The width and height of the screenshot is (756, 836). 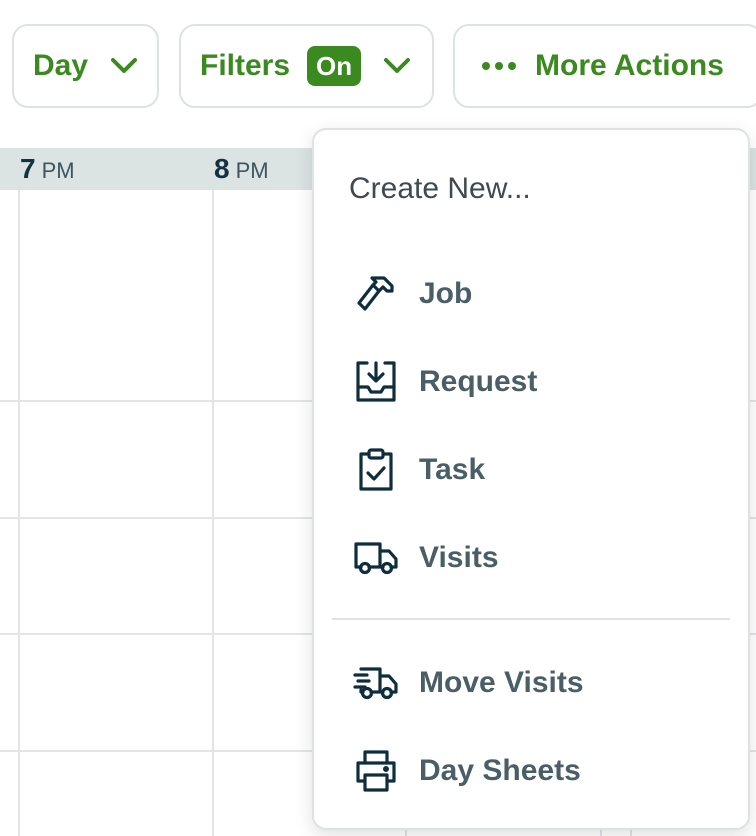 I want to click on ellipsis-icon, so click(x=499, y=66).